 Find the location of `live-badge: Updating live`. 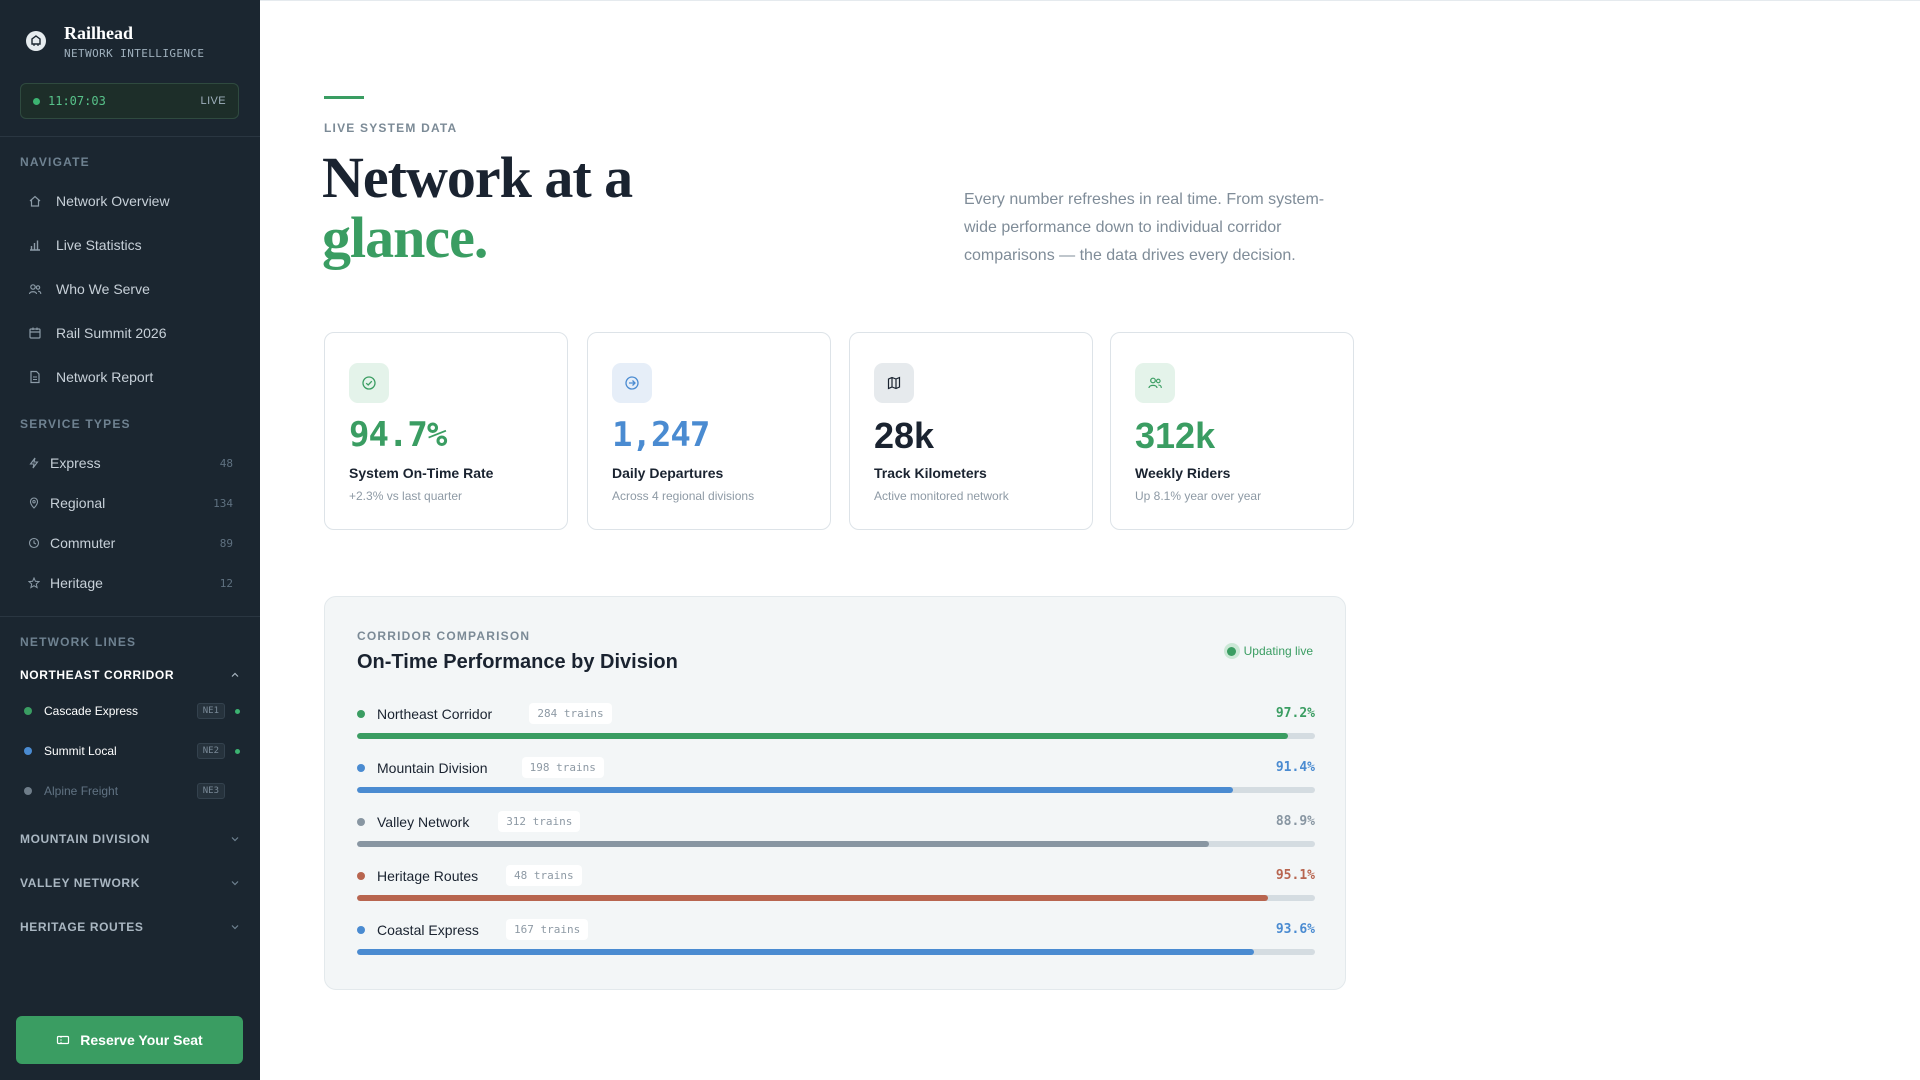

live-badge: Updating live is located at coordinates (1268, 651).